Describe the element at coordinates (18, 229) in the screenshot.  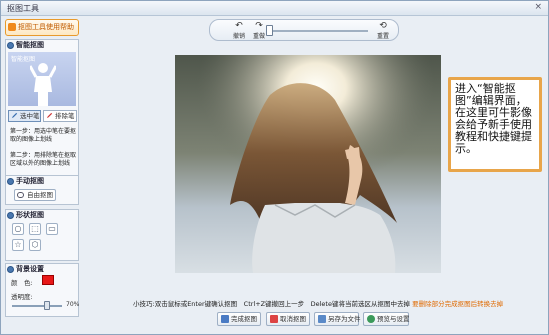
I see `ellipse-shape-button: ○` at that location.